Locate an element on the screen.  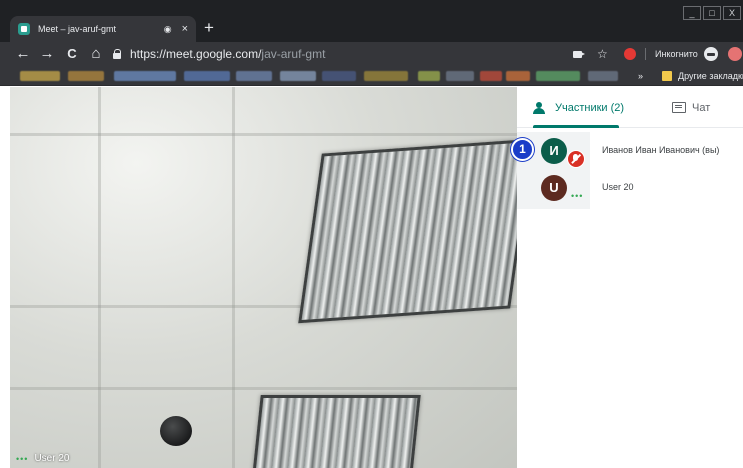
tab-chat-label: Чат is located at coordinates (701, 107).